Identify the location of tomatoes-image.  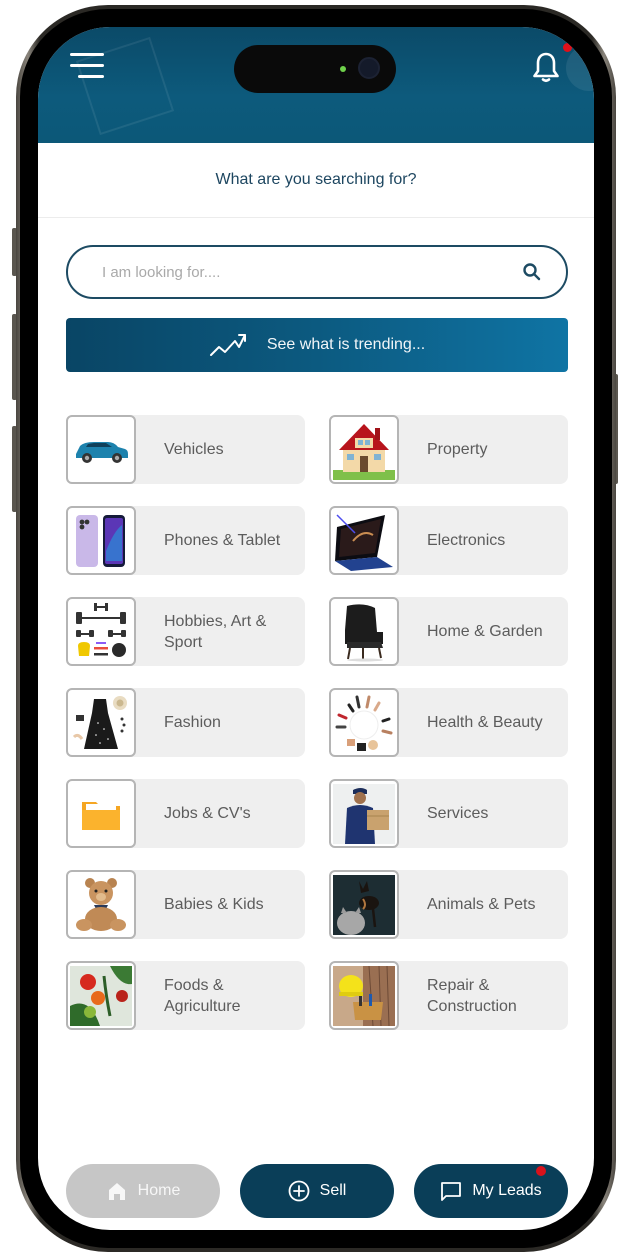
(101, 995).